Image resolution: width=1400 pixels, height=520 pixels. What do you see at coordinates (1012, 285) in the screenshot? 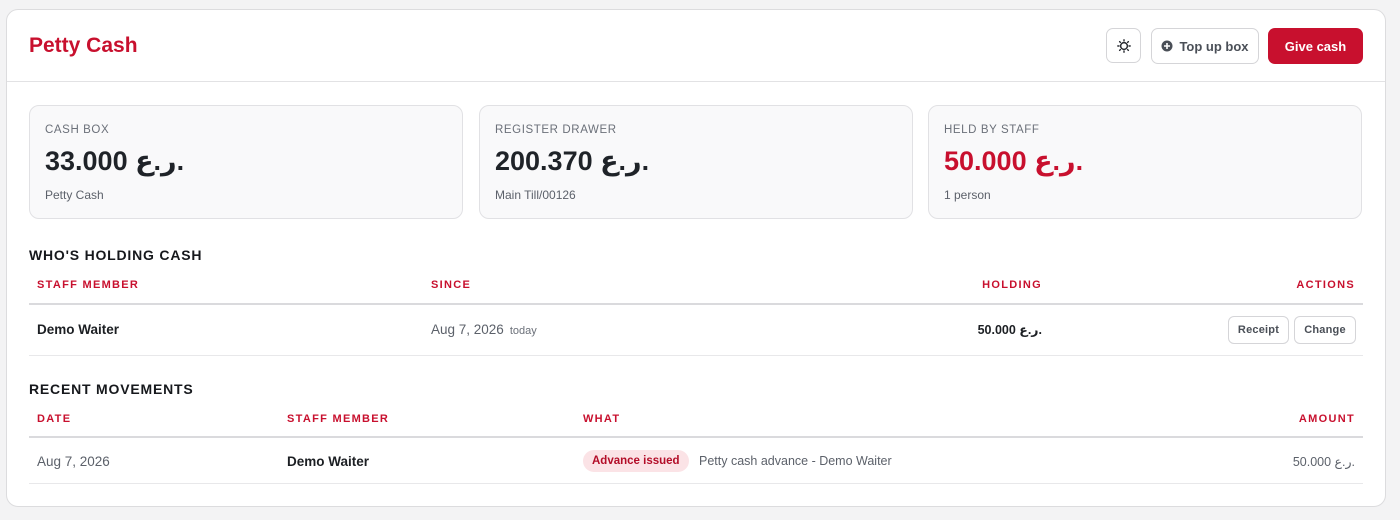
I see `column-header-holding: HOLDING` at bounding box center [1012, 285].